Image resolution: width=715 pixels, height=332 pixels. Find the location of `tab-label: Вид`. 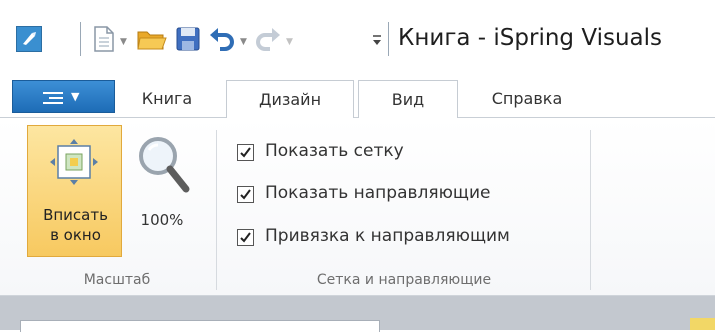

tab-label: Вид is located at coordinates (408, 99).